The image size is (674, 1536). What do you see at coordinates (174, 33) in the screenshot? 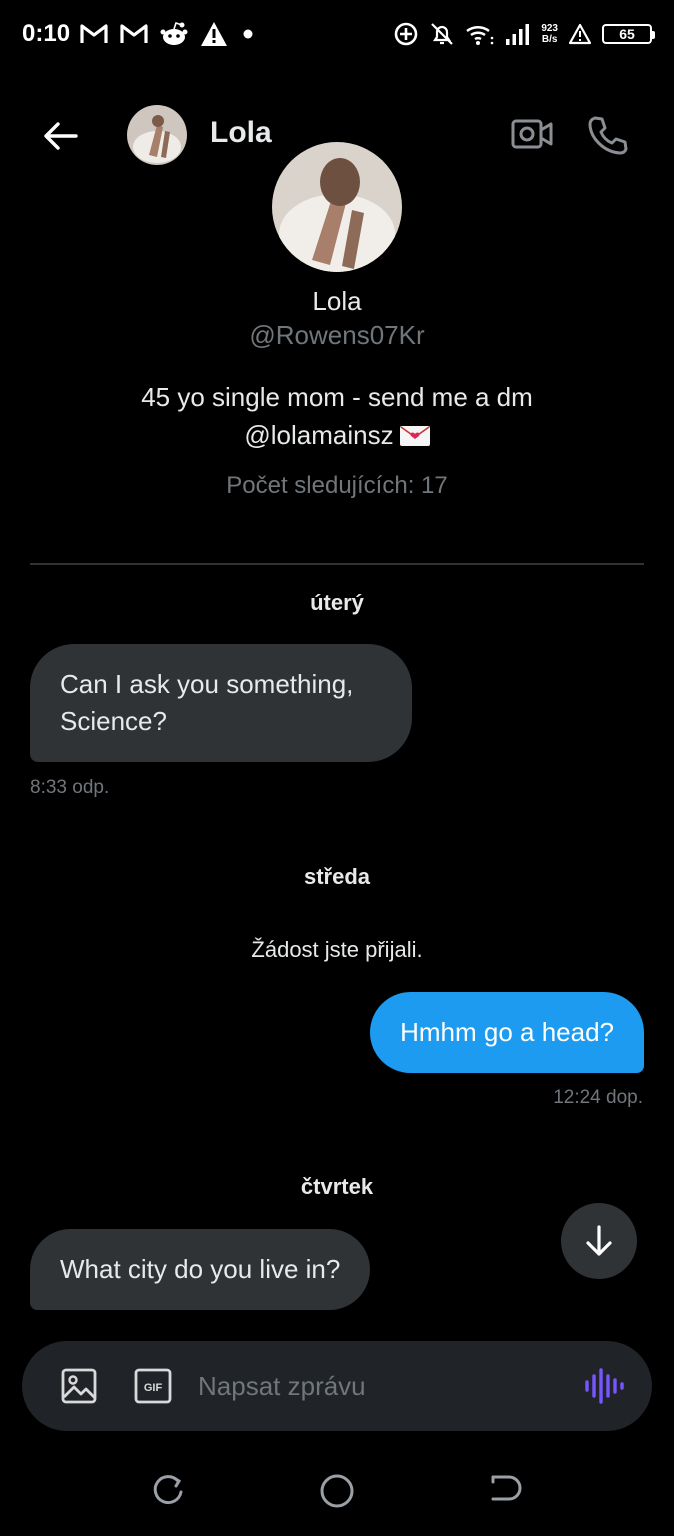
I see `reddit-icon` at bounding box center [174, 33].